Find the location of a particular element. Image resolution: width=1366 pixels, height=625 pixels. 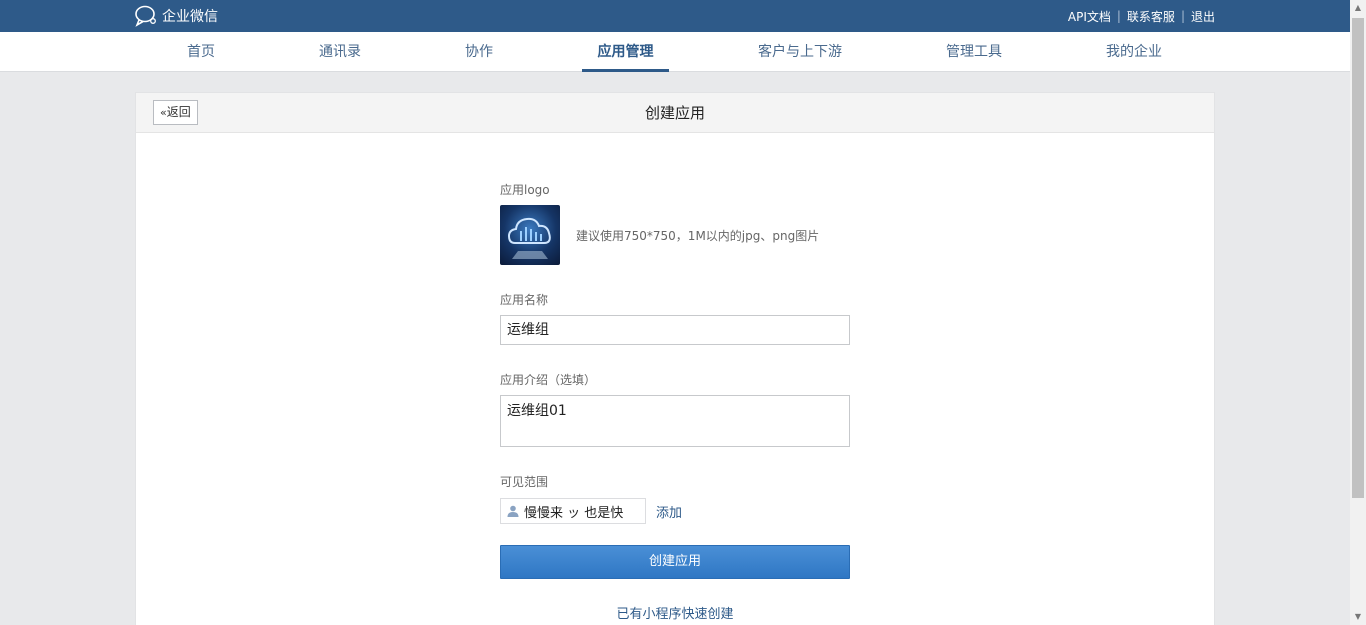

member-name: 慢慢来 ッ 也是快 is located at coordinates (574, 513).